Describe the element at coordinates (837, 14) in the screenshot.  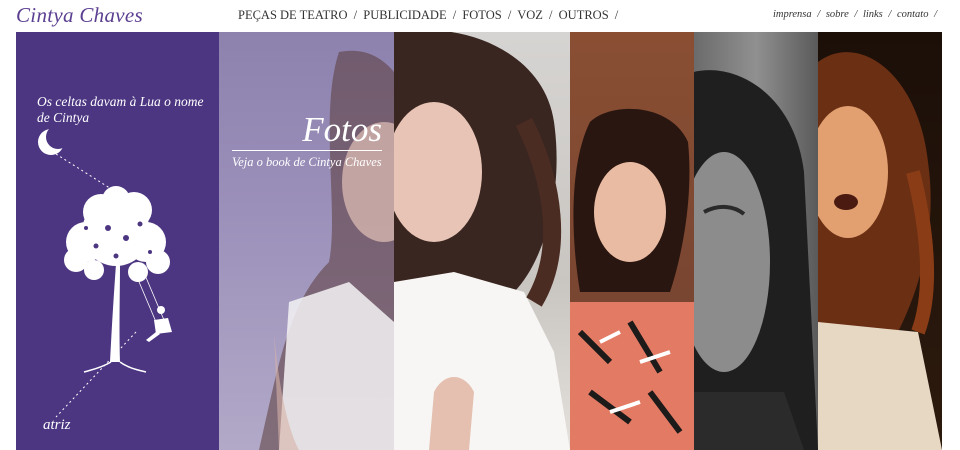
I see `subnav-item-sobre: sobre` at that location.